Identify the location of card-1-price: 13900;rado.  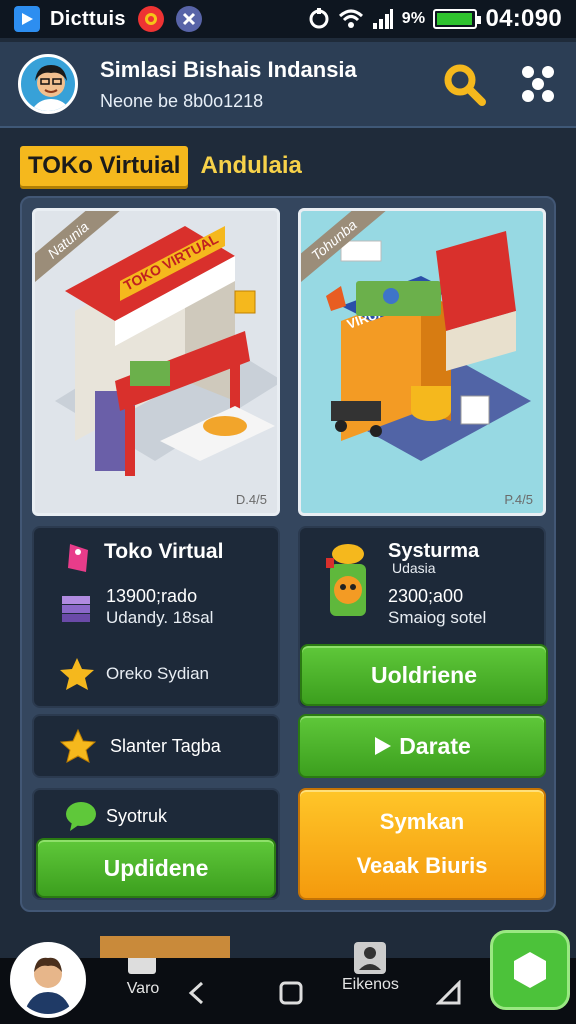
(152, 596).